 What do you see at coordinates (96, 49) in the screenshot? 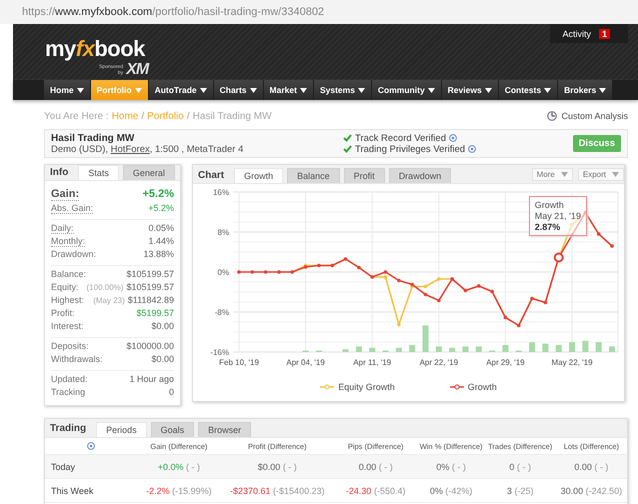
I see `logo: myfxbook` at bounding box center [96, 49].